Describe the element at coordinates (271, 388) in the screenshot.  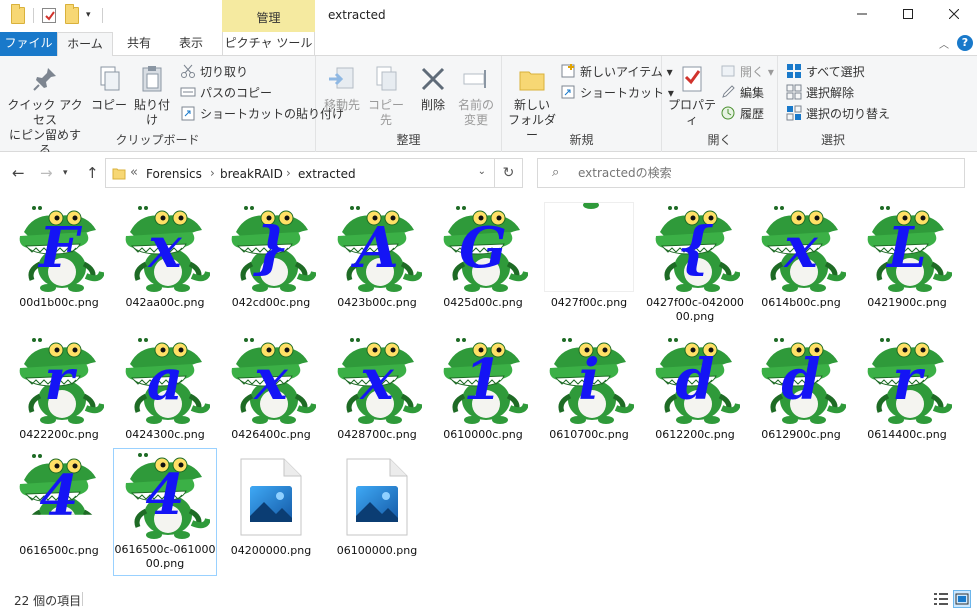
I see `file-item: x 0426400c.png` at that location.